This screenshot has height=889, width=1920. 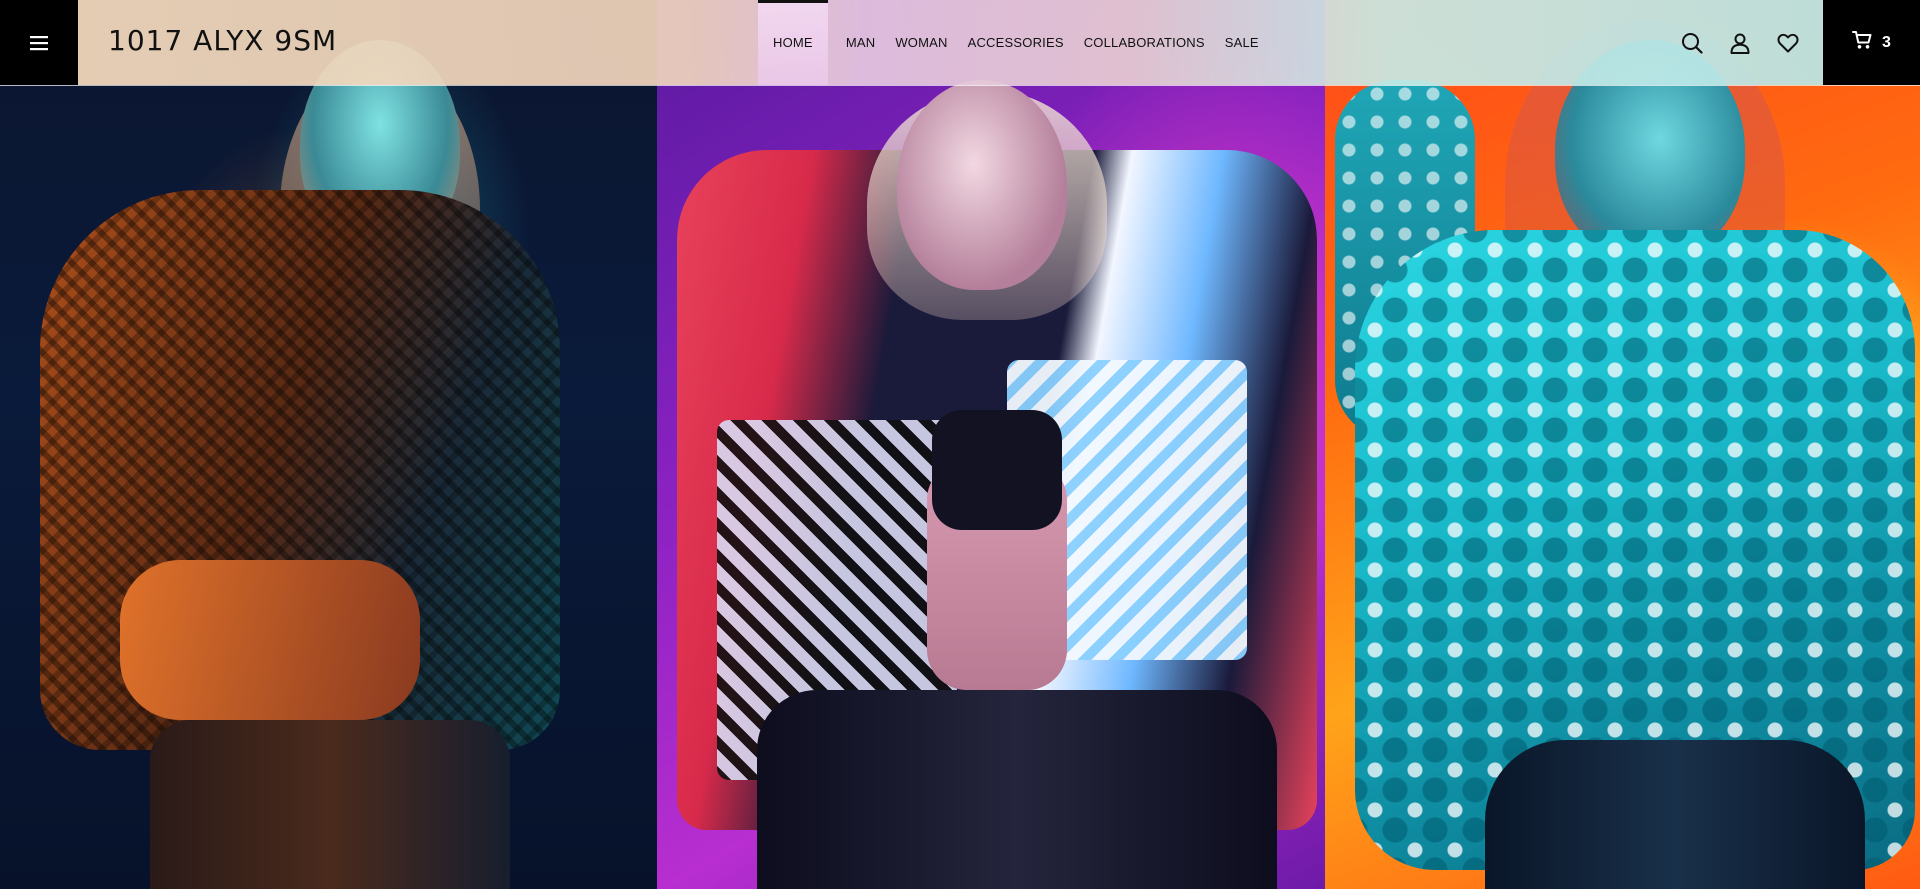 What do you see at coordinates (997, 470) in the screenshot?
I see `crop-top` at bounding box center [997, 470].